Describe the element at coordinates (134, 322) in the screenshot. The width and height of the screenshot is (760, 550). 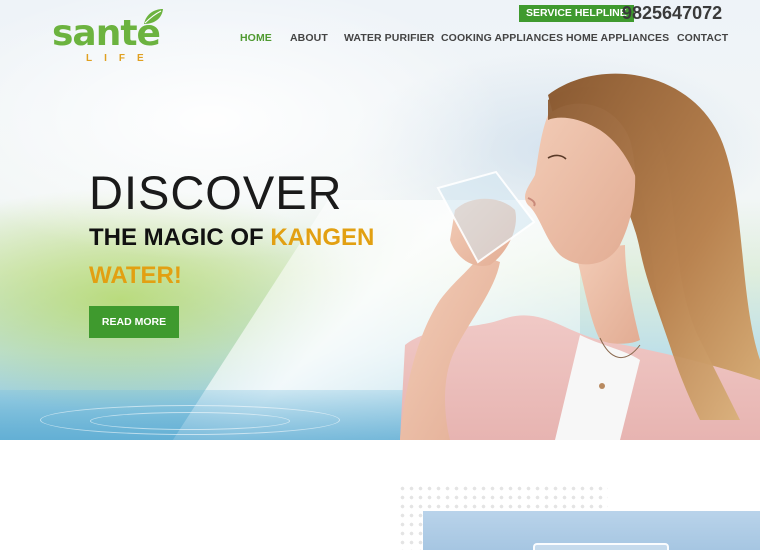
I see `read-more-button: READ MORE` at that location.